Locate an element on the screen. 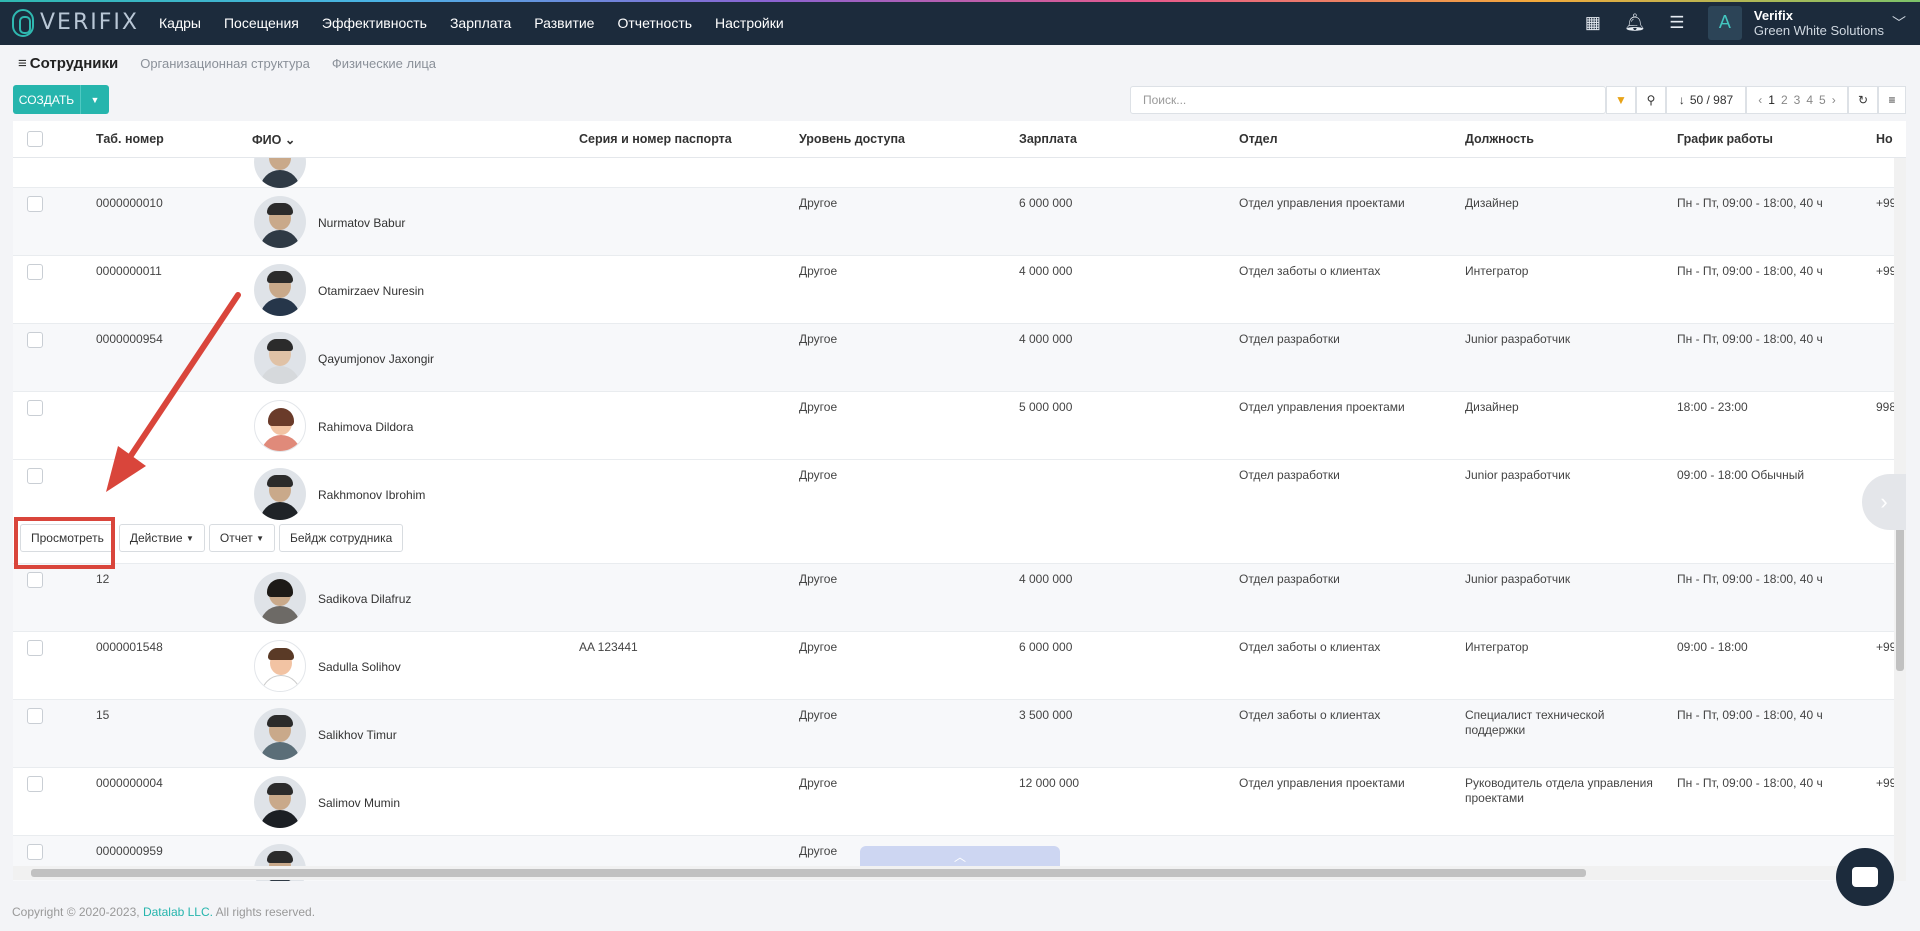 The image size is (1920, 931). col-fio: ФИО ⌄ is located at coordinates (273, 139).